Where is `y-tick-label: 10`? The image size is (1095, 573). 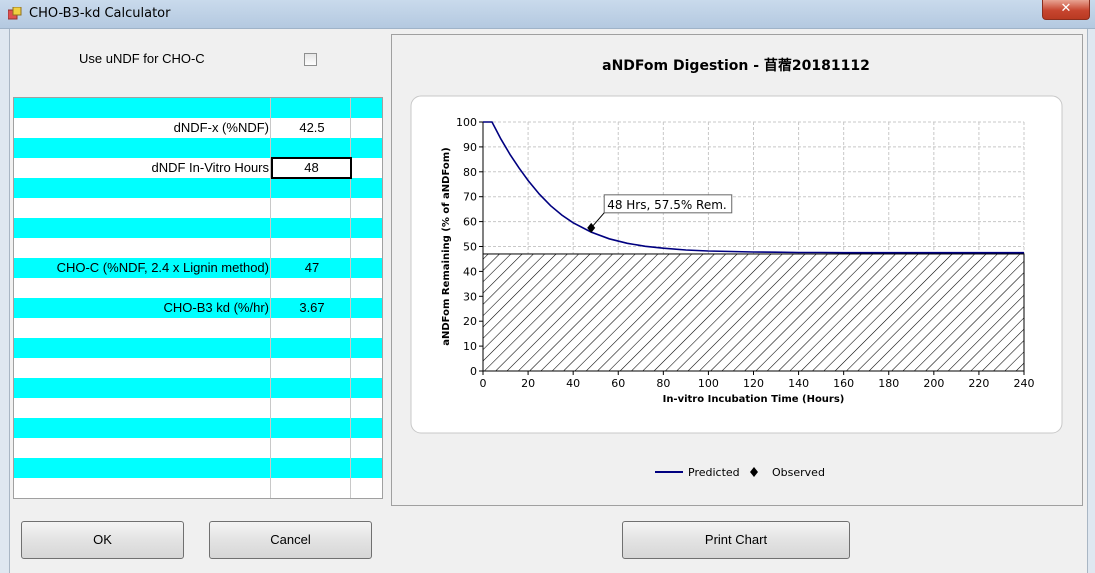
y-tick-label: 10 is located at coordinates (470, 346).